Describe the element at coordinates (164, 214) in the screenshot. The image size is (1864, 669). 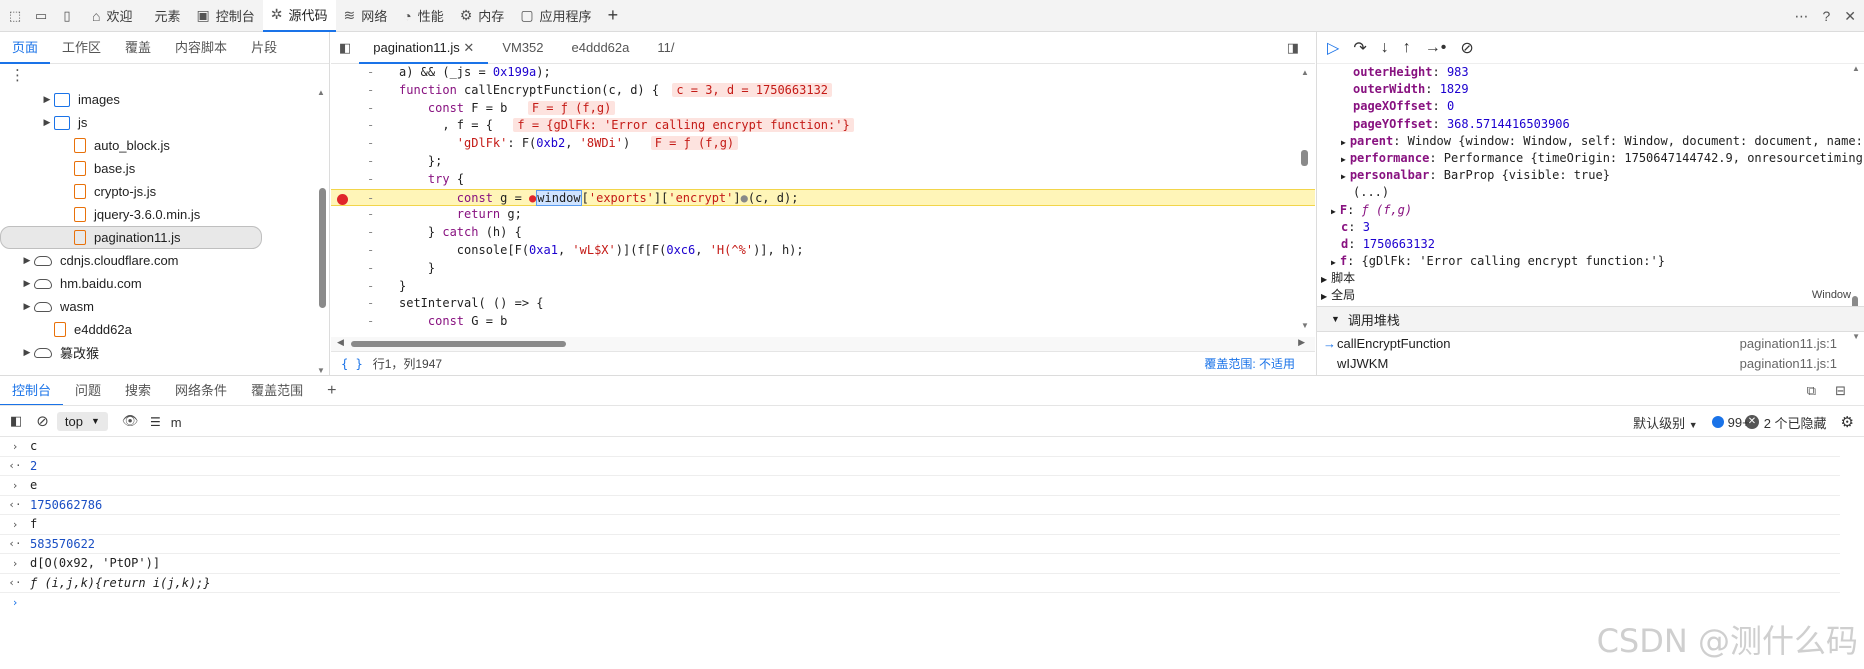
I see `tree-item: jquery-3.6.0.min.js` at that location.